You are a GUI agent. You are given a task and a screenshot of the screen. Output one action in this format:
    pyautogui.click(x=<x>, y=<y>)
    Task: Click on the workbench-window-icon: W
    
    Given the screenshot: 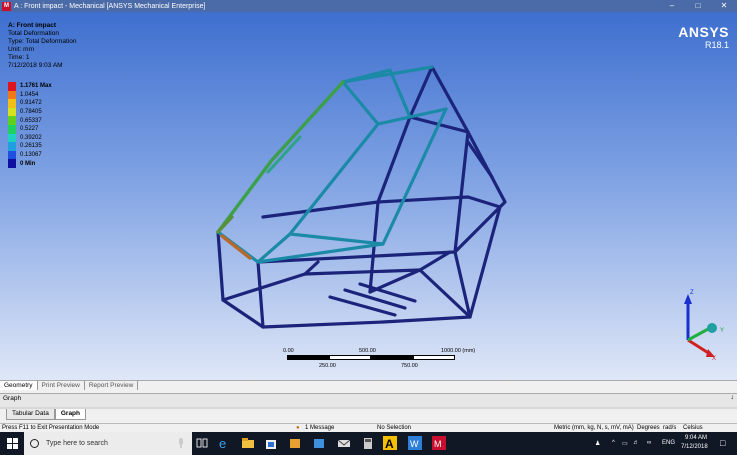 What is the action you would take?
    pyautogui.click(x=415, y=443)
    